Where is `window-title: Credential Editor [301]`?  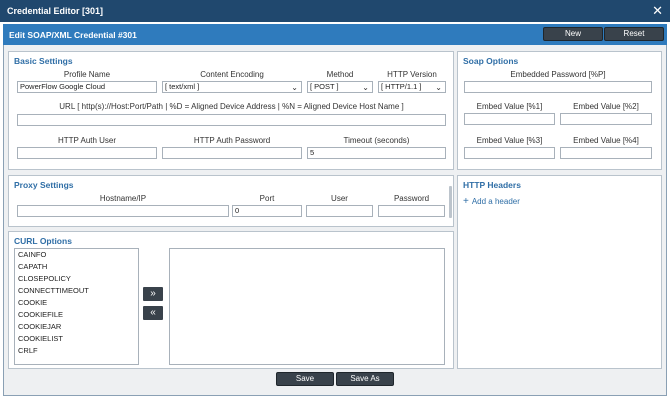
window-title: Credential Editor [301] is located at coordinates (55, 11).